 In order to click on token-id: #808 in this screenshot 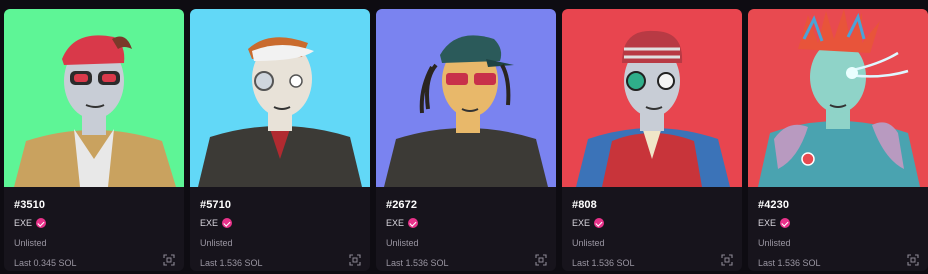, I will do `click(584, 205)`.